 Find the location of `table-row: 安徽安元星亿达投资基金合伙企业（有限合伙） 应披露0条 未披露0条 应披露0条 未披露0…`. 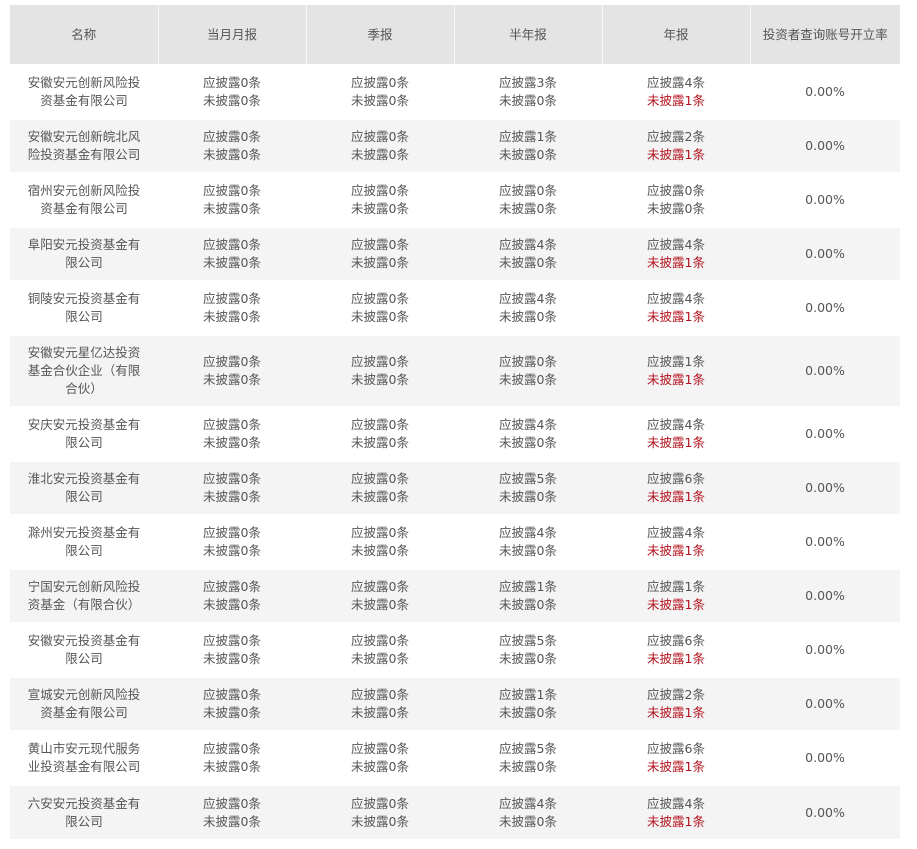

table-row: 安徽安元星亿达投资基金合伙企业（有限合伙） 应披露0条 未披露0条 应披露0条 未披露0… is located at coordinates (455, 370).